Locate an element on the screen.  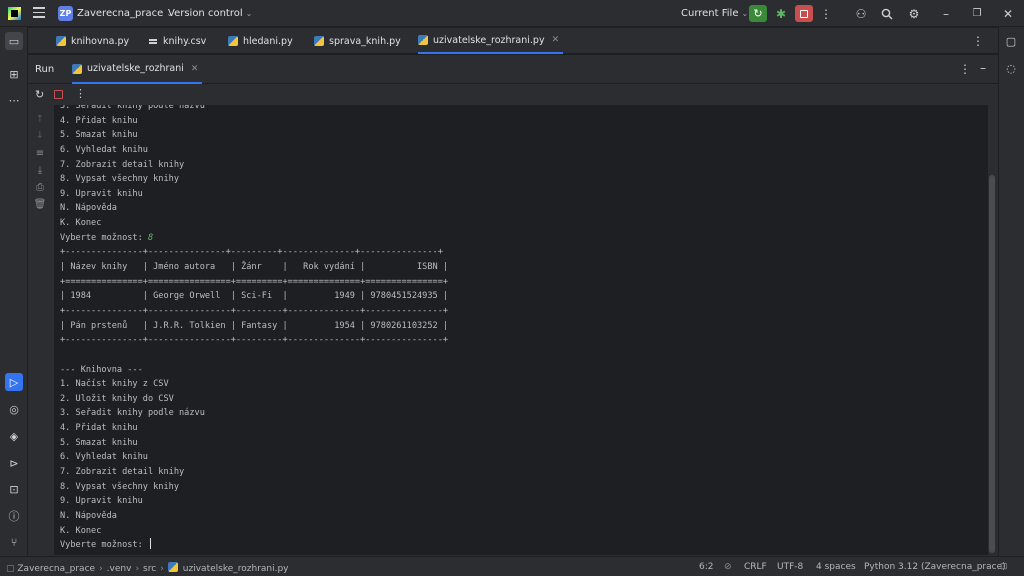
print-button: ⎙ is located at coordinates (40, 187).